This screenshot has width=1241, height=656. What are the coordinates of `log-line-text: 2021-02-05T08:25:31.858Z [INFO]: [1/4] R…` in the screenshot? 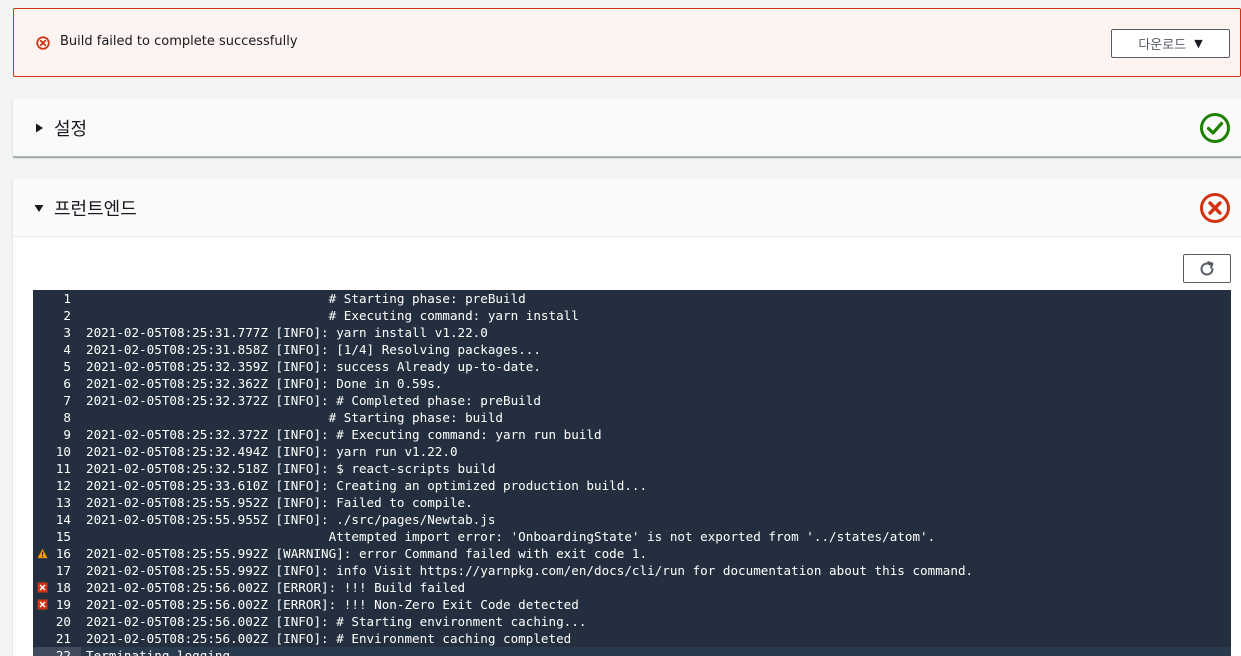 It's located at (313, 349).